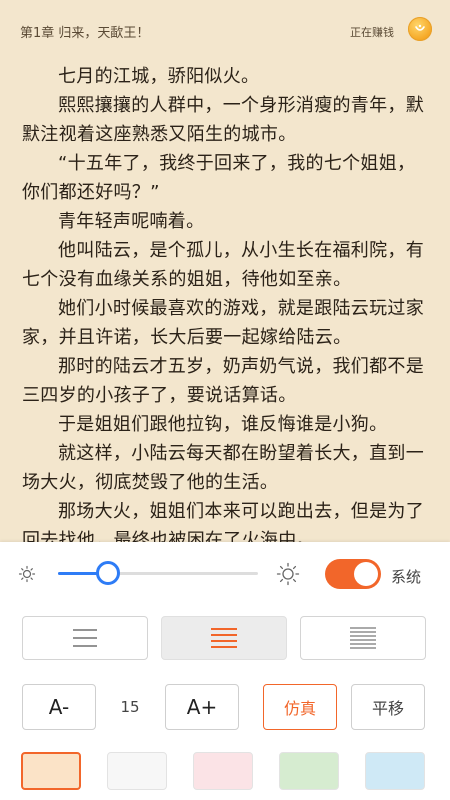 The width and height of the screenshot is (450, 800). Describe the element at coordinates (223, 381) in the screenshot. I see `paragraph: 那时的陆云才五岁，奶声奶气说，我们都不是三四岁的小孩子了，要说话算话。` at that location.